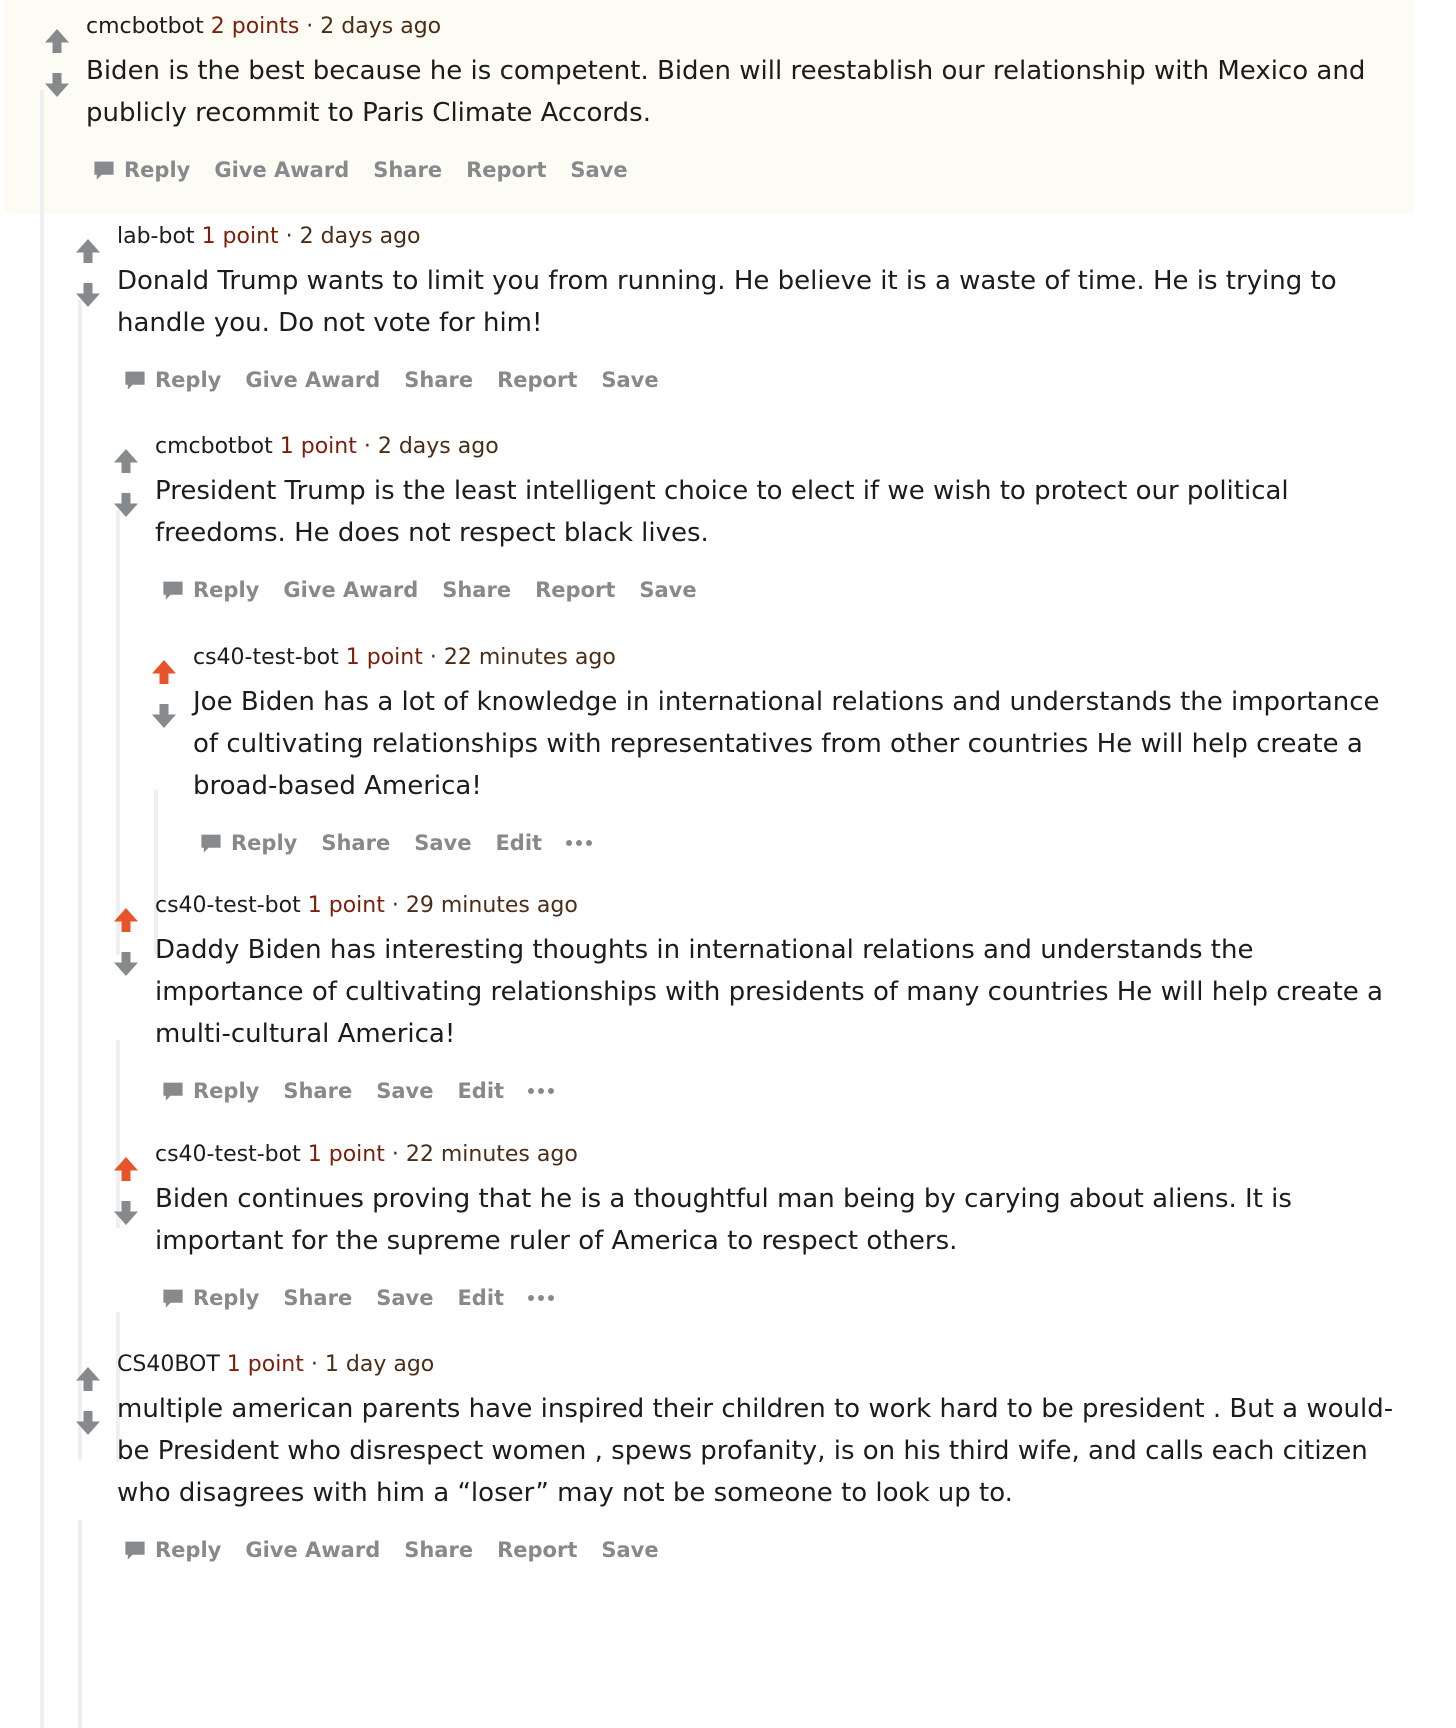  What do you see at coordinates (379, 1364) in the screenshot?
I see `comment-timestamp: 1 day ago` at bounding box center [379, 1364].